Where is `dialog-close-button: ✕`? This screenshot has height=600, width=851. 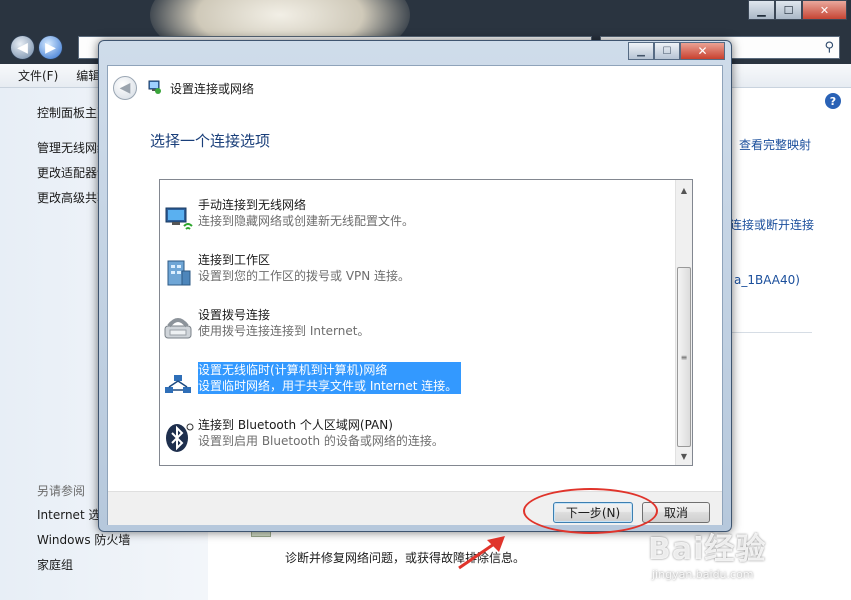
dialog-close-button: ✕ is located at coordinates (702, 51).